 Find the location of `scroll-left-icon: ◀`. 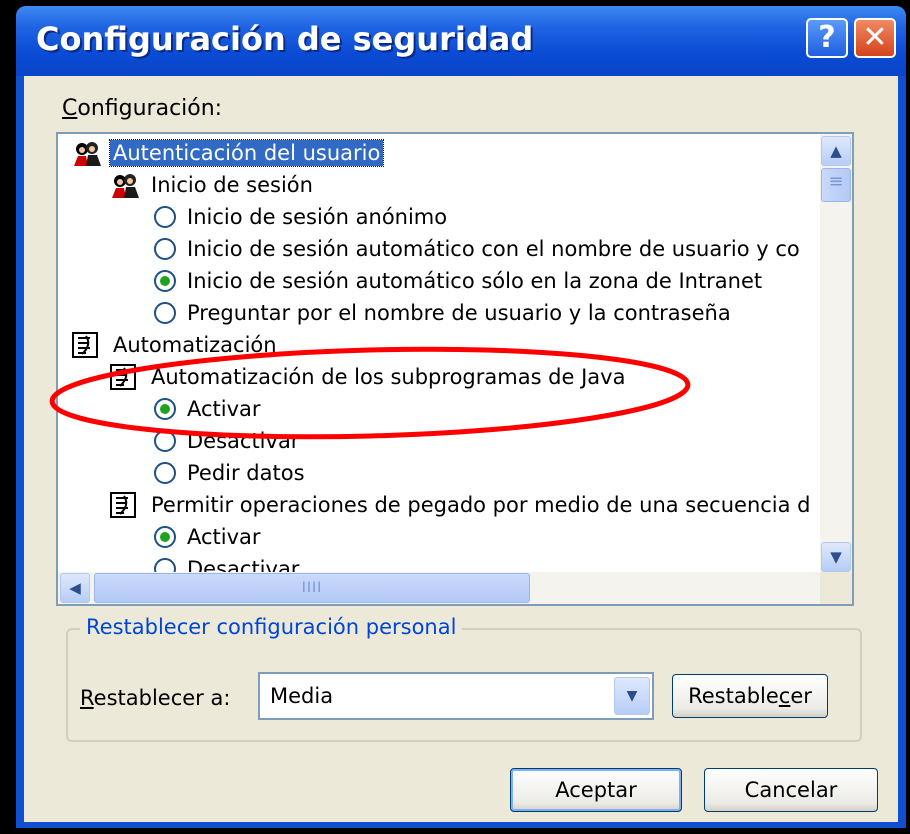

scroll-left-icon: ◀ is located at coordinates (75, 588).